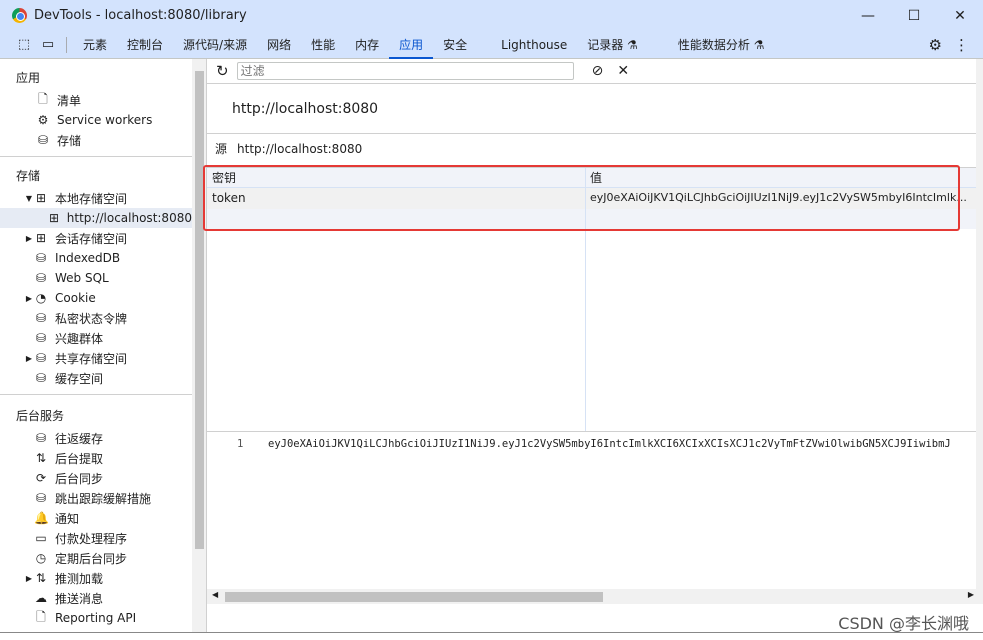  What do you see at coordinates (41, 458) in the screenshot?
I see `sync-arrows-icon: ⇅` at bounding box center [41, 458].